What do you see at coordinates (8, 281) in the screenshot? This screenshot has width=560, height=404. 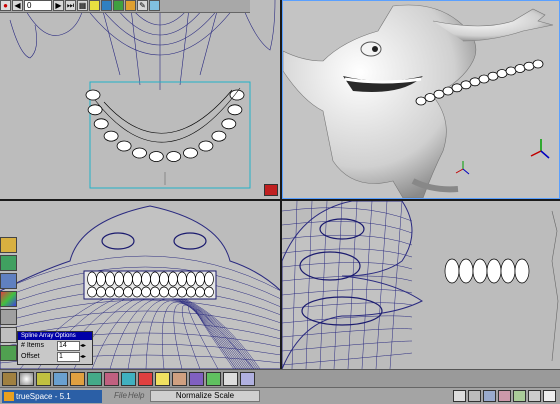 I see `spline-icon` at bounding box center [8, 281].